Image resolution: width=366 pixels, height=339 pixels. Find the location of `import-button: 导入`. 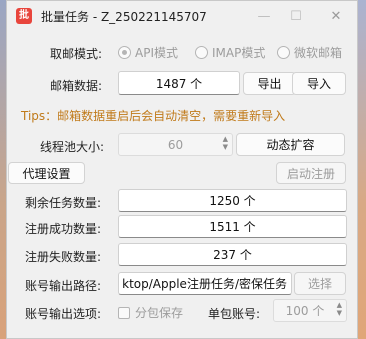

import-button: 导入 is located at coordinates (319, 83).